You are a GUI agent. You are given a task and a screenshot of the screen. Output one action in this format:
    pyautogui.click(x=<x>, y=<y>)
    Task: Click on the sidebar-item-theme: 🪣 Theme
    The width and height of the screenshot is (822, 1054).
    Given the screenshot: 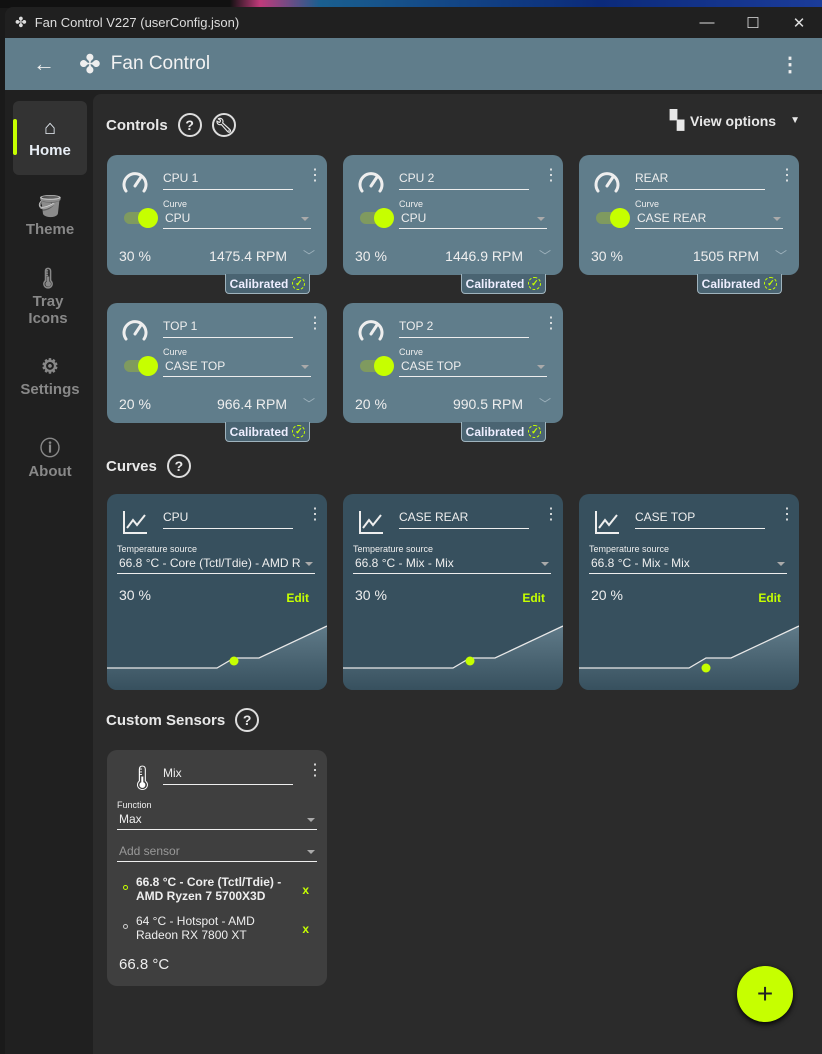 What is the action you would take?
    pyautogui.click(x=50, y=216)
    